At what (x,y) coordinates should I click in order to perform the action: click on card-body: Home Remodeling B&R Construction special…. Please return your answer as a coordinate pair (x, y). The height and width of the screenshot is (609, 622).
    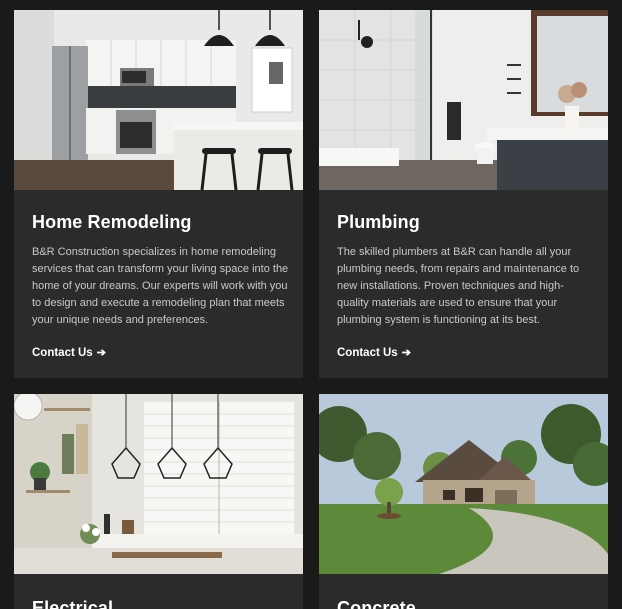
    Looking at the image, I should click on (158, 285).